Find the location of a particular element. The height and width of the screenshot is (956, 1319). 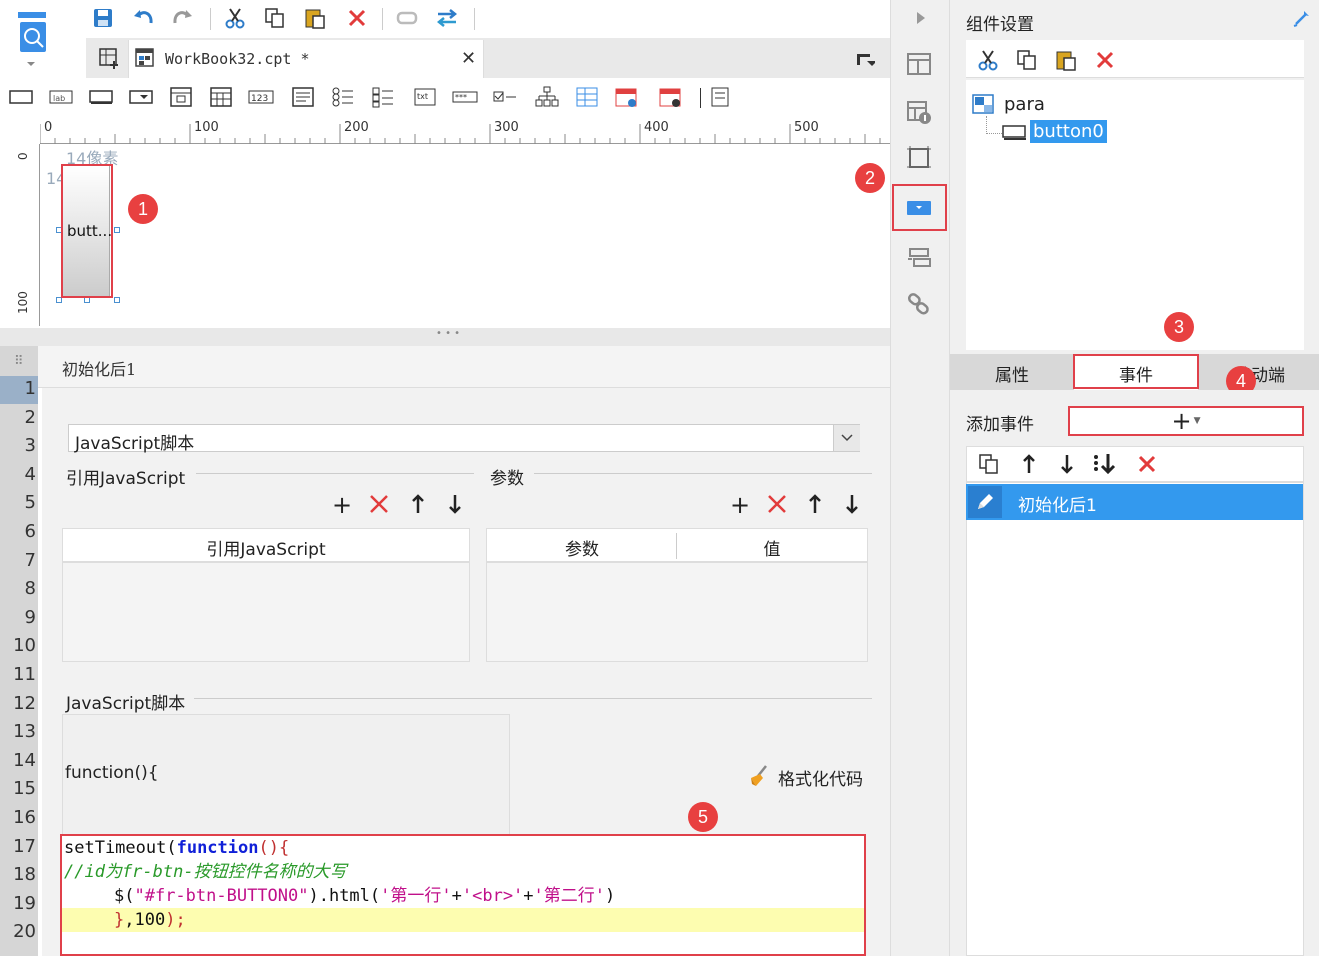

number-widget-icon: 123 is located at coordinates (261, 97).